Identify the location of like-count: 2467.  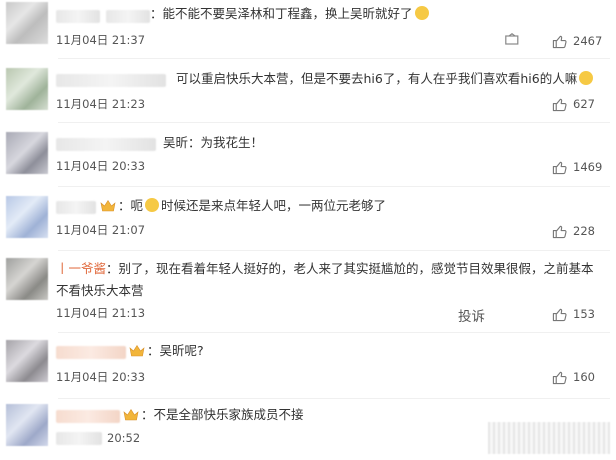
(588, 41).